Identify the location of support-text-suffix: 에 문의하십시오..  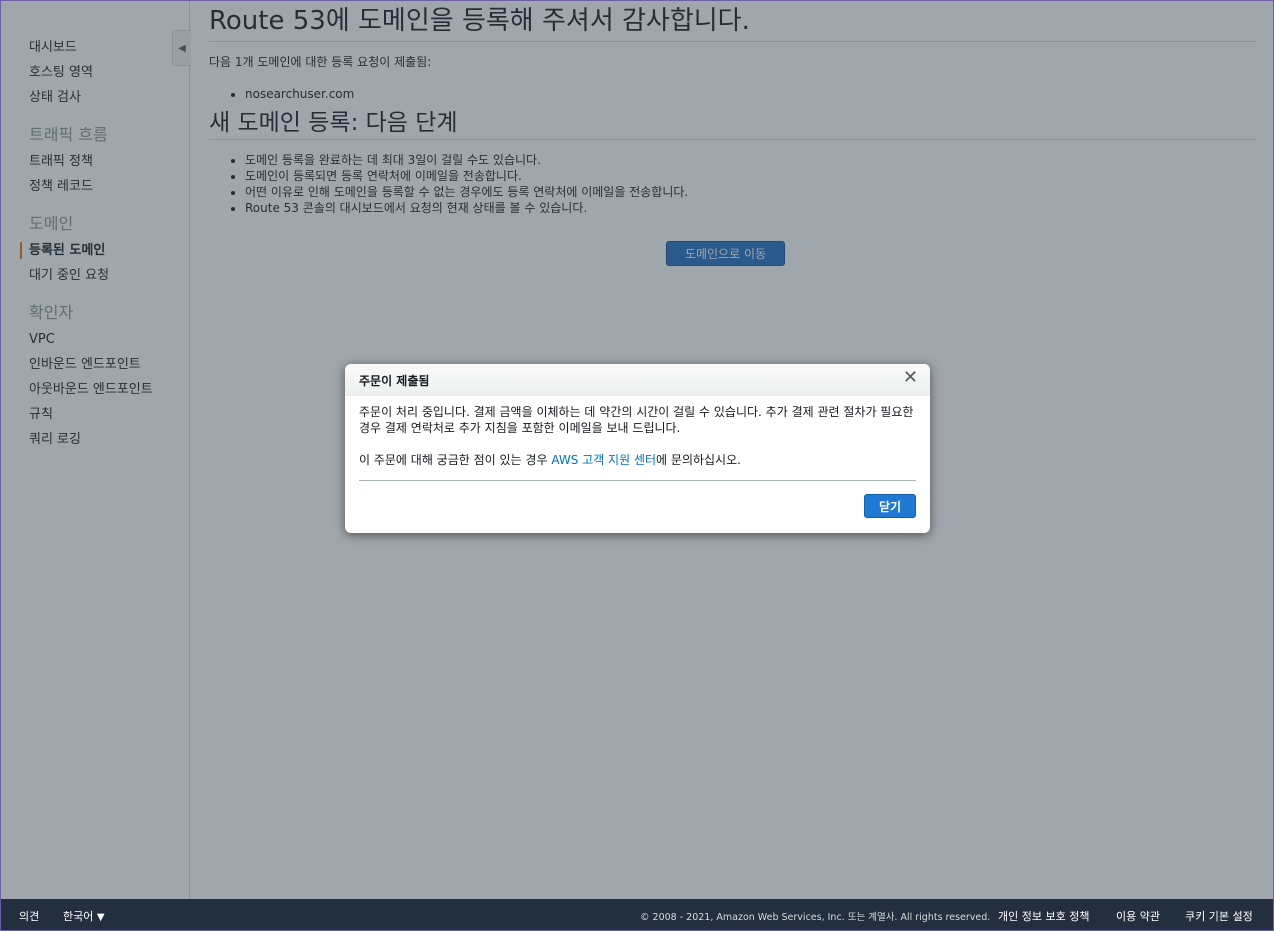
(698, 460).